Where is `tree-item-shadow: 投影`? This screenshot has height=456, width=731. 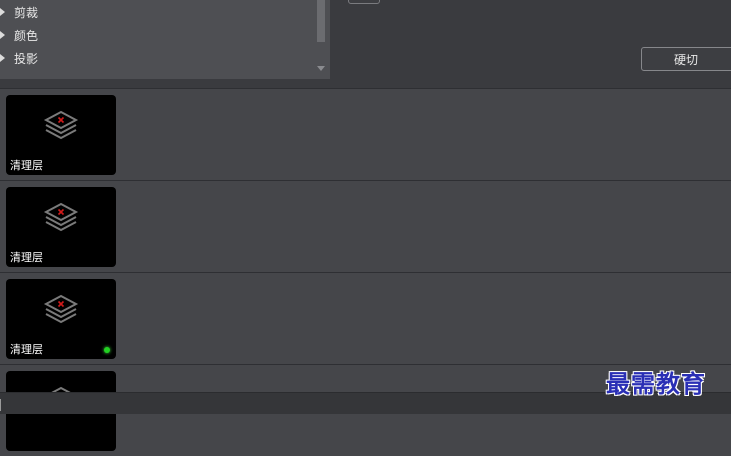 tree-item-shadow: 投影 is located at coordinates (19, 58).